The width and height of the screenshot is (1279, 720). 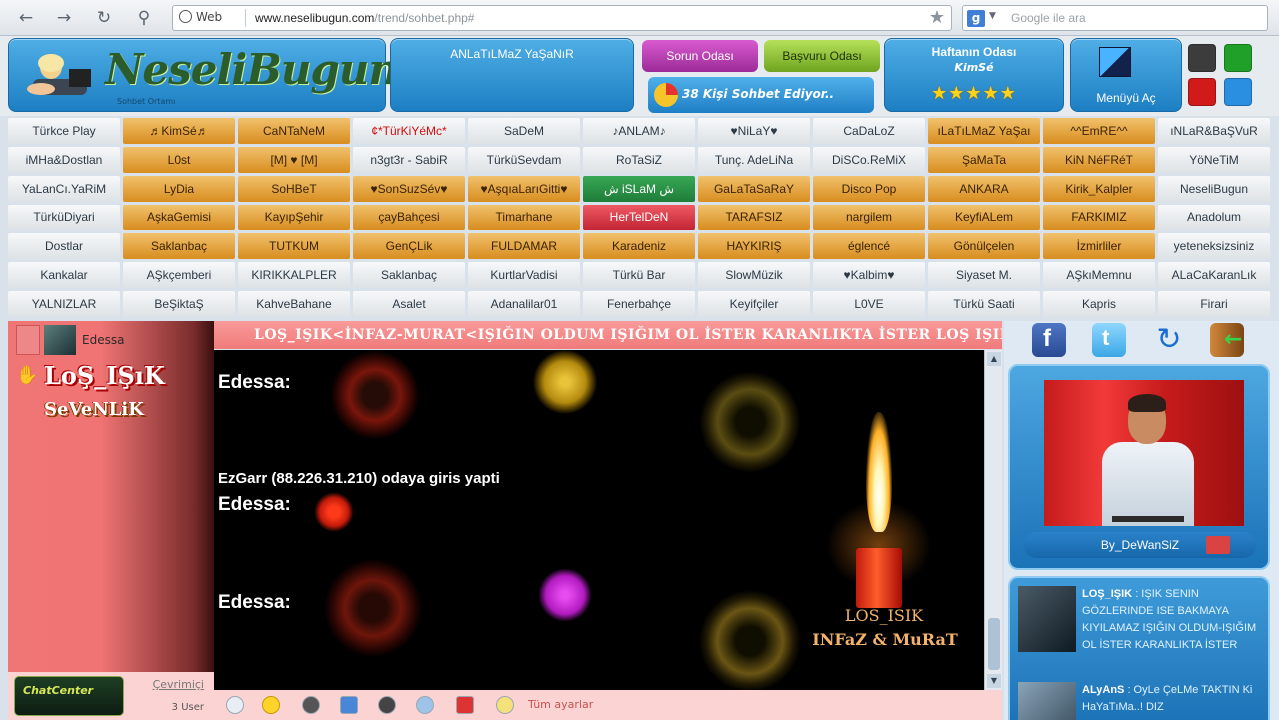 I want to click on room-tab: ♬KimSé♬, so click(x=179, y=131).